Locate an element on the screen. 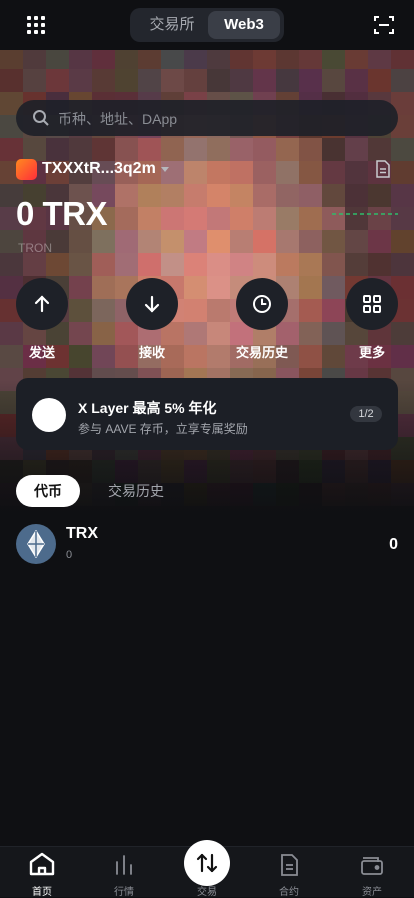 The width and height of the screenshot is (414, 898). tabbar-home: 首页 is located at coordinates (42, 872).